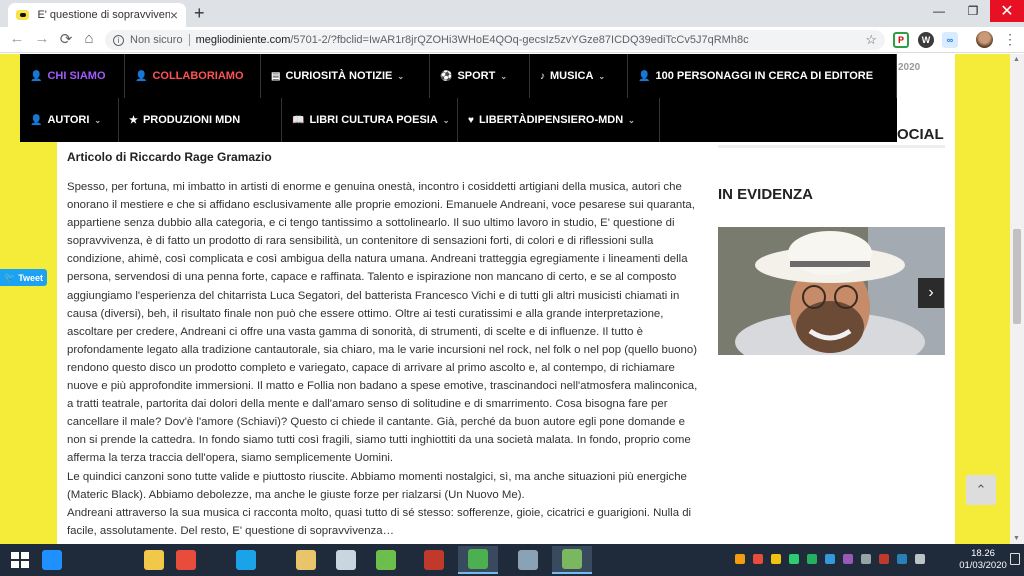  I want to click on sky-go-icon, so click(246, 560).